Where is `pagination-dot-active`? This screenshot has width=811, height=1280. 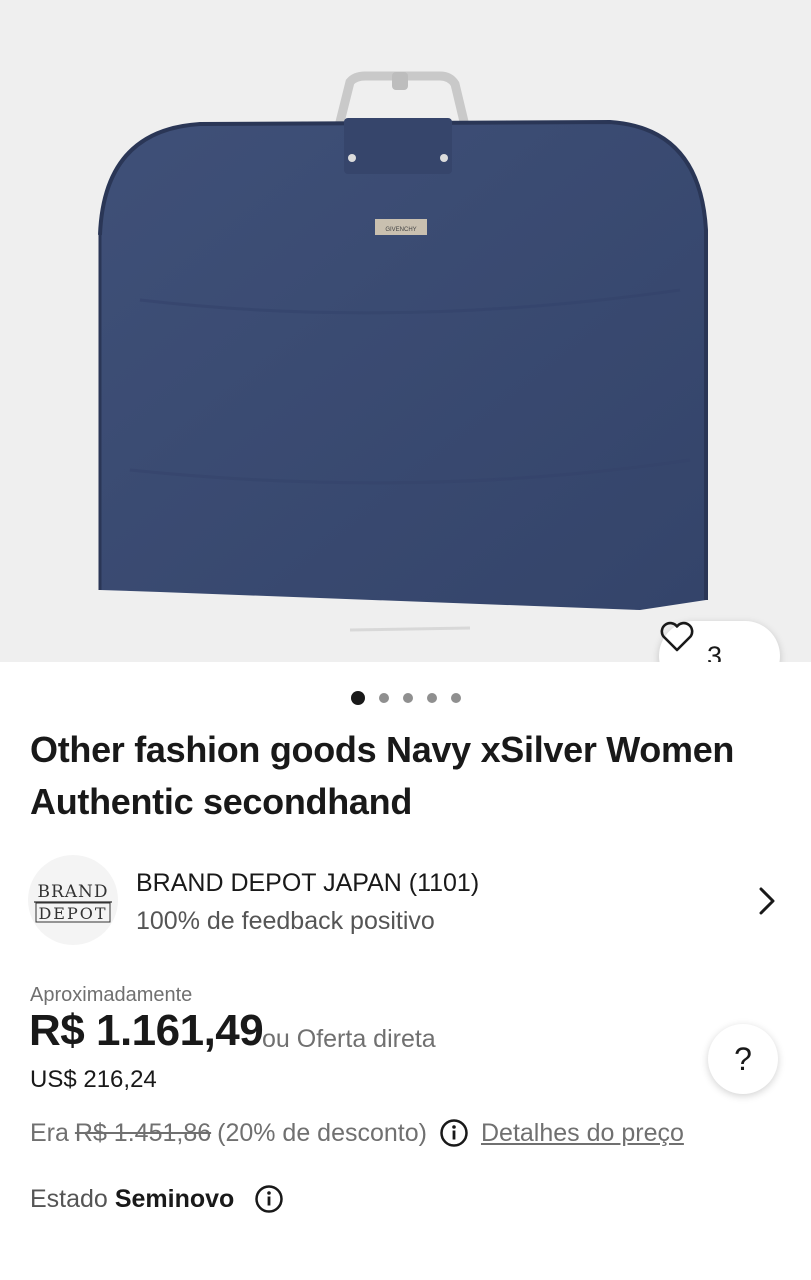 pagination-dot-active is located at coordinates (357, 698).